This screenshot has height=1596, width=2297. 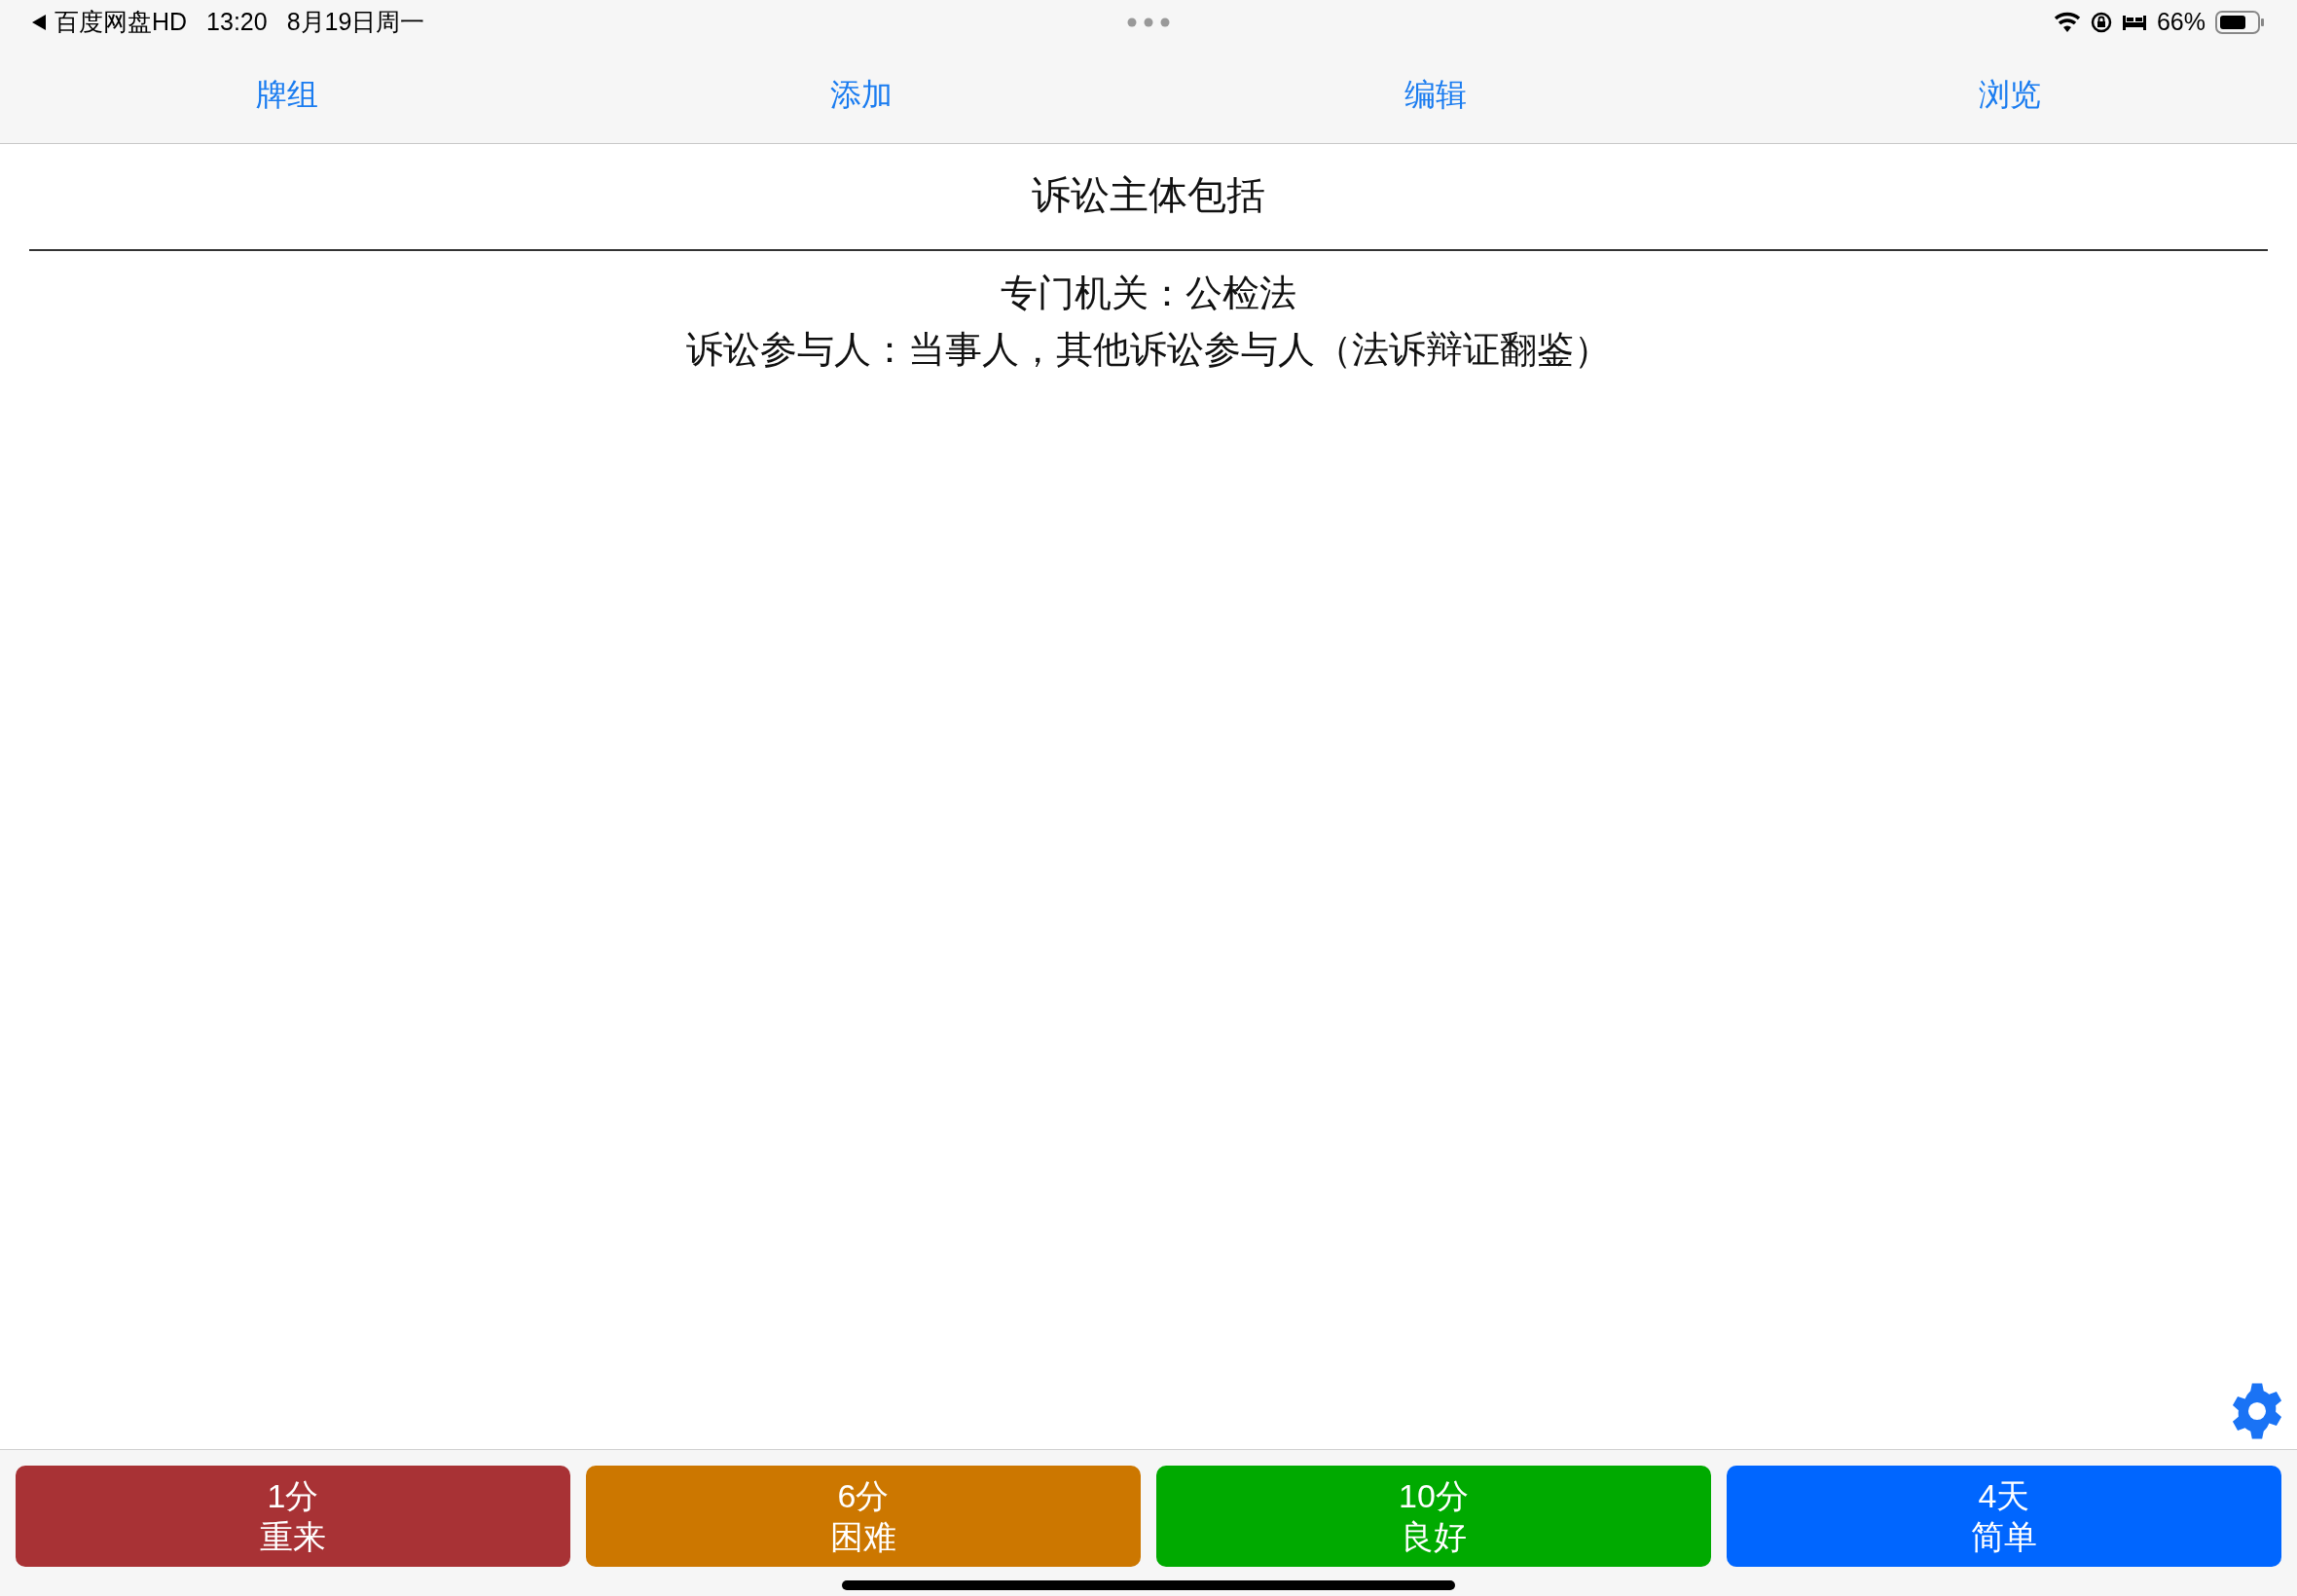 I want to click on back-arrow-icon, so click(x=39, y=22).